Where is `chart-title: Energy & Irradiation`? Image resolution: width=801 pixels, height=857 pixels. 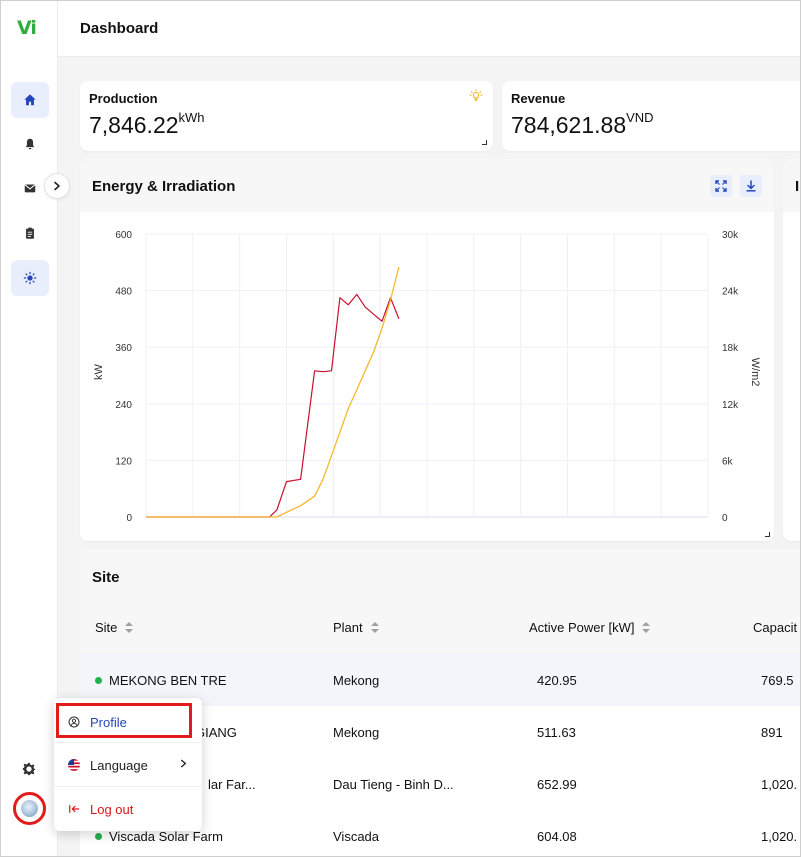
chart-title: Energy & Irradiation is located at coordinates (164, 186).